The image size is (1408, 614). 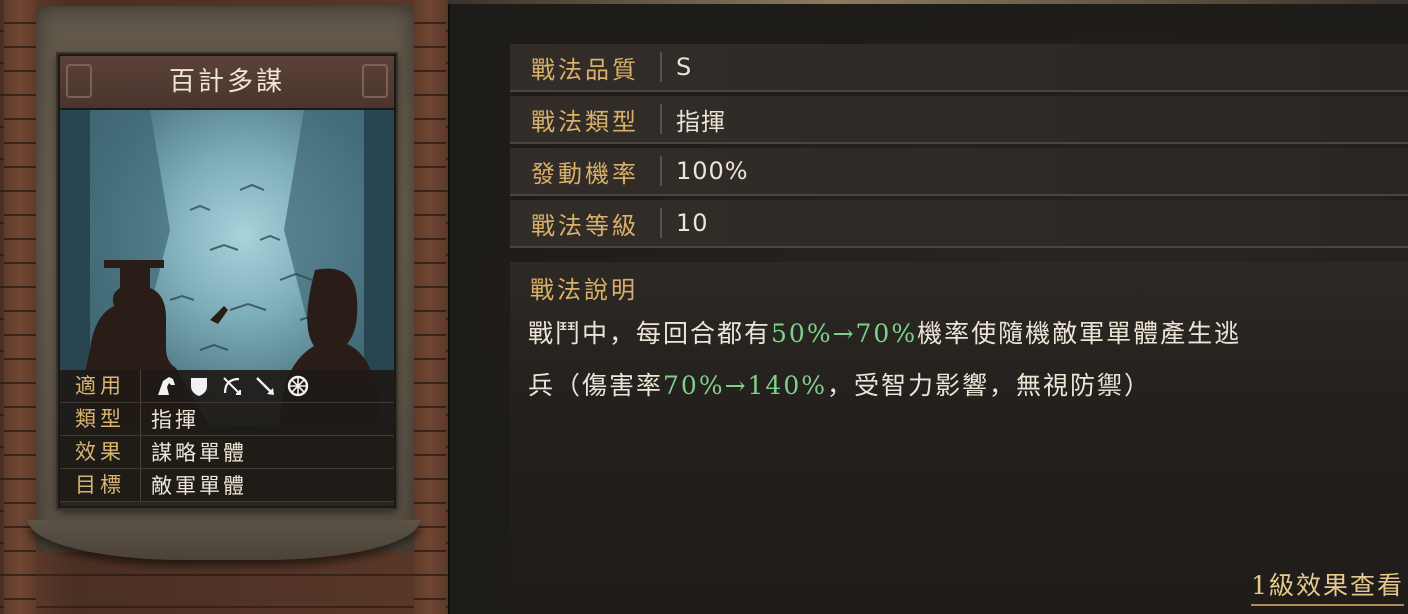 What do you see at coordinates (684, 67) in the screenshot?
I see `info-value: S` at bounding box center [684, 67].